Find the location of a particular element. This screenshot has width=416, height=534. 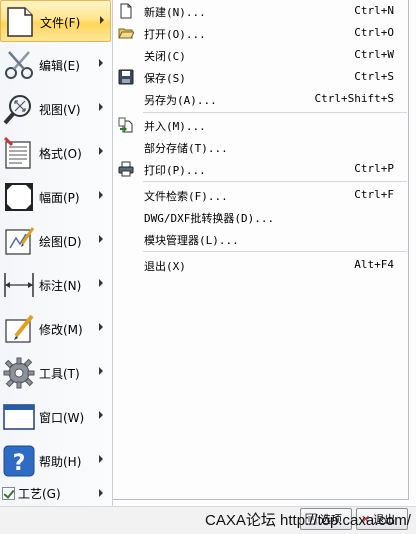

dimension-icon is located at coordinates (19, 285).